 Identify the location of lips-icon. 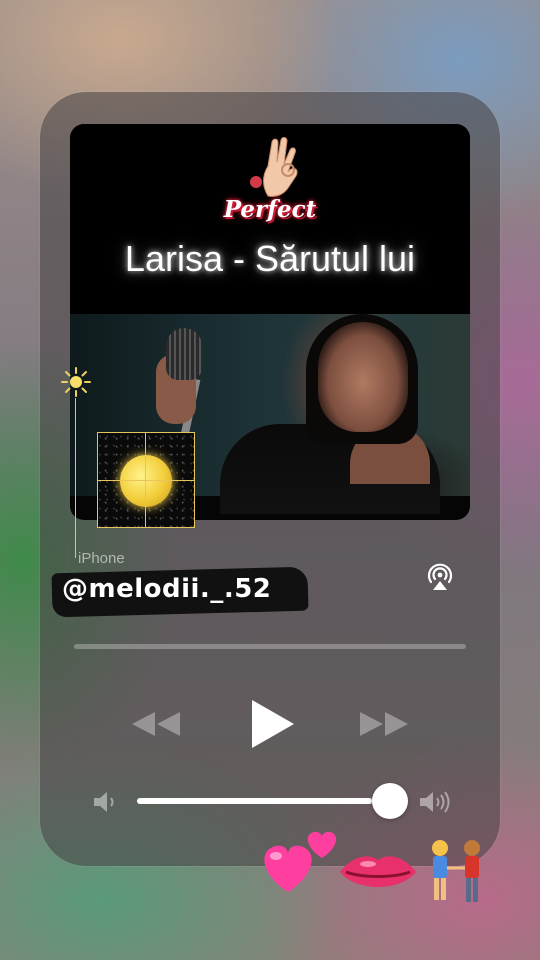
(378, 871).